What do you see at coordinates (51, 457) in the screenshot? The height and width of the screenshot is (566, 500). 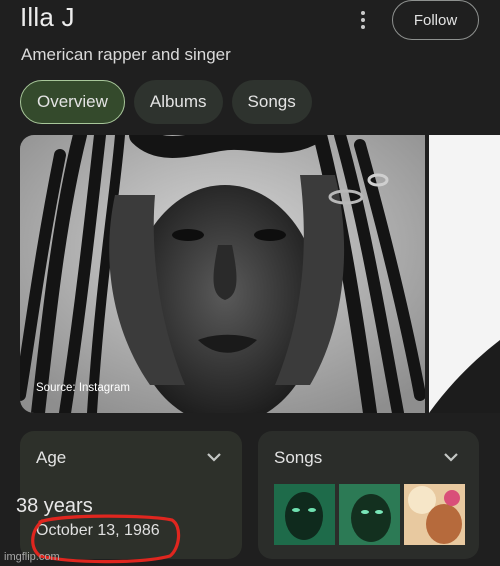 I see `age-label: Age` at bounding box center [51, 457].